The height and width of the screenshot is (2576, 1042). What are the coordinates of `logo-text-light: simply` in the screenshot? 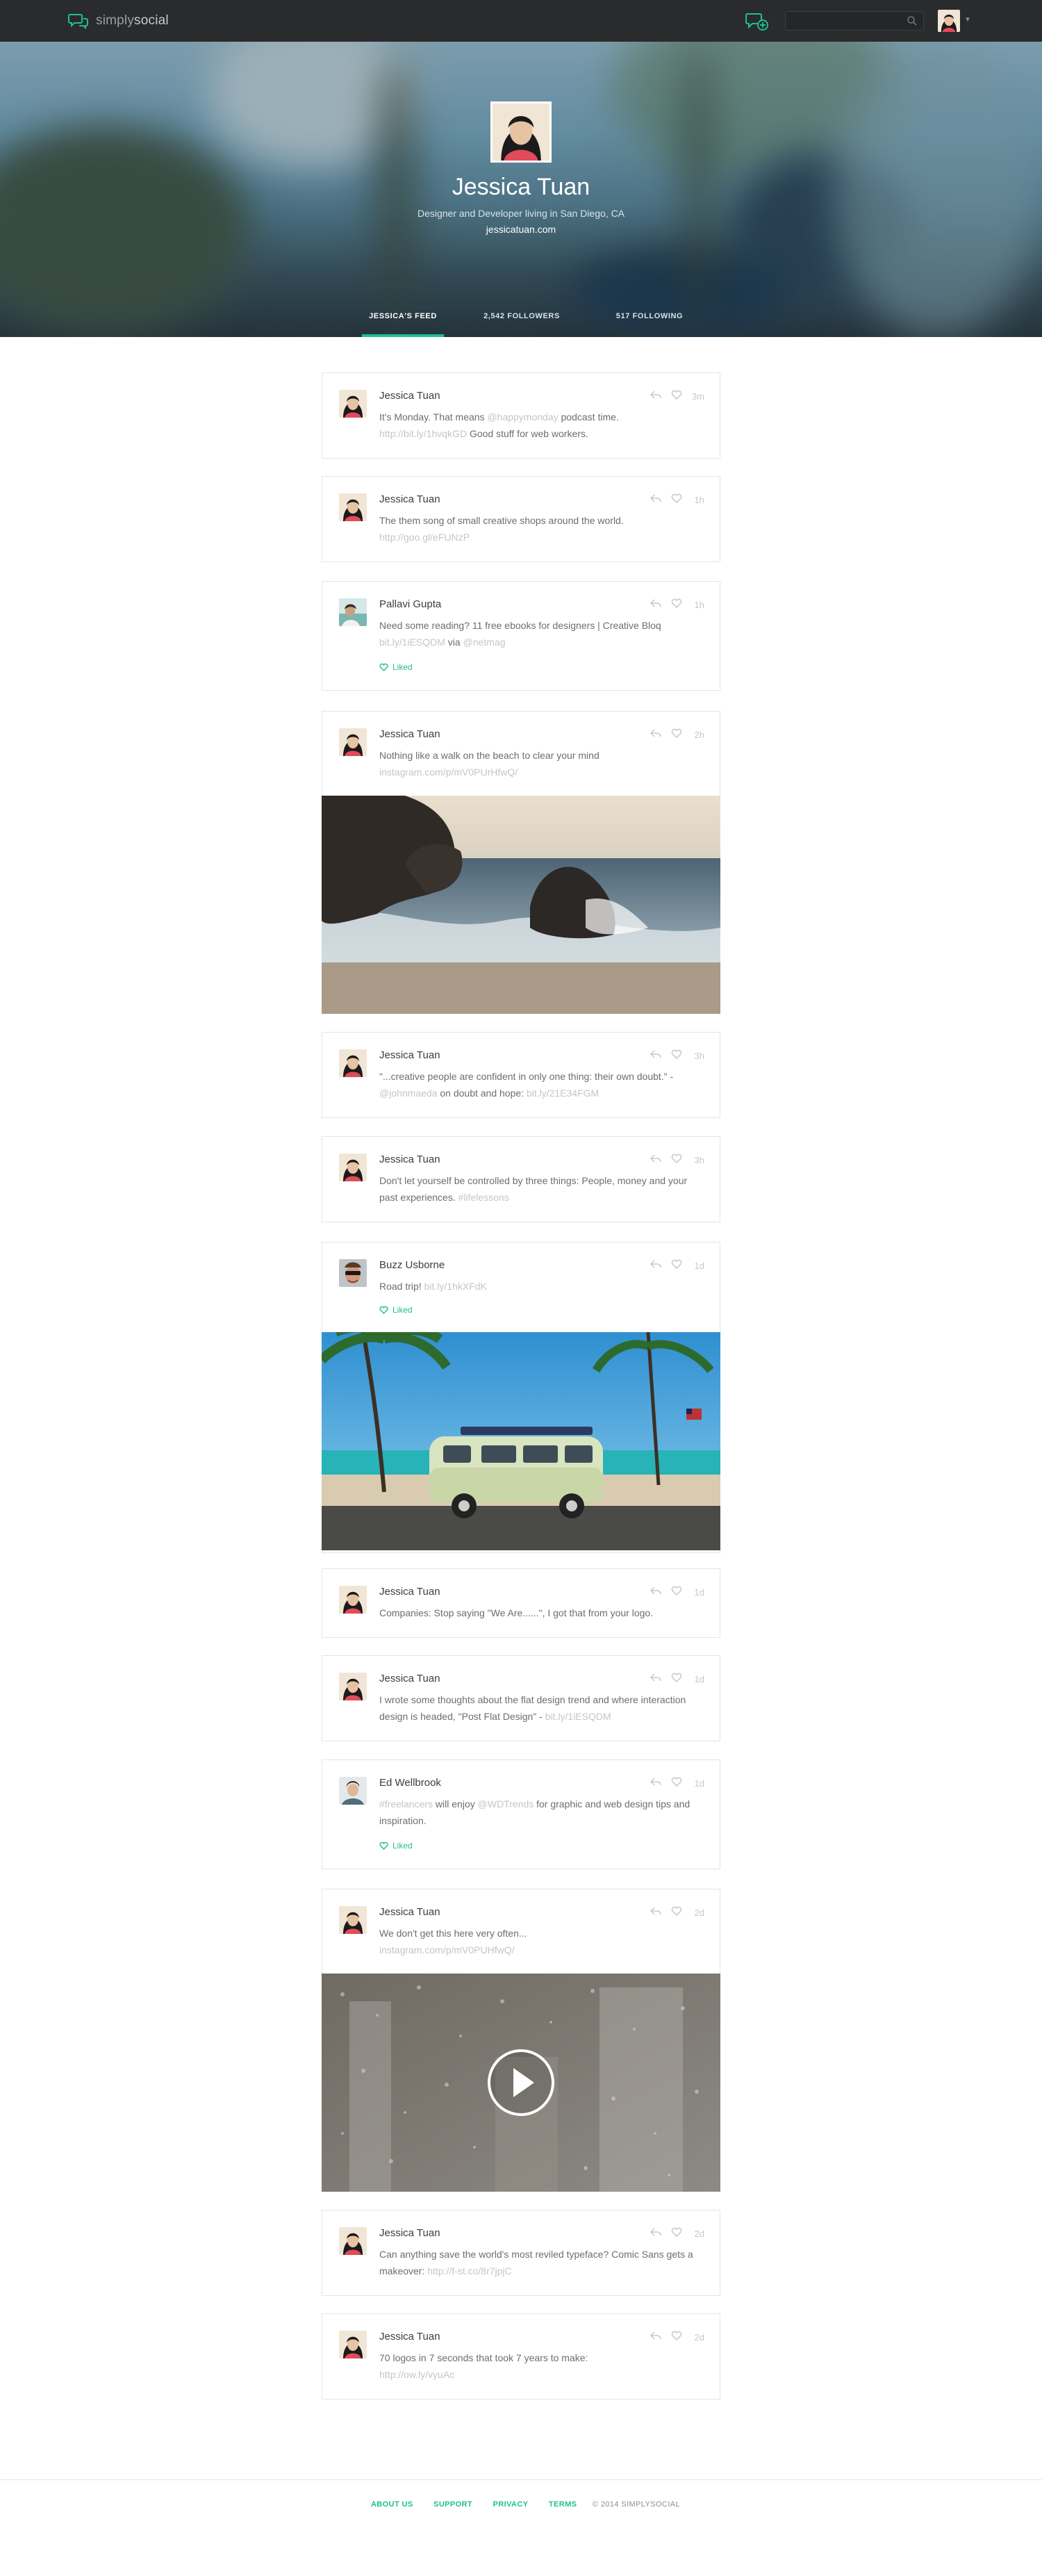 It's located at (115, 20).